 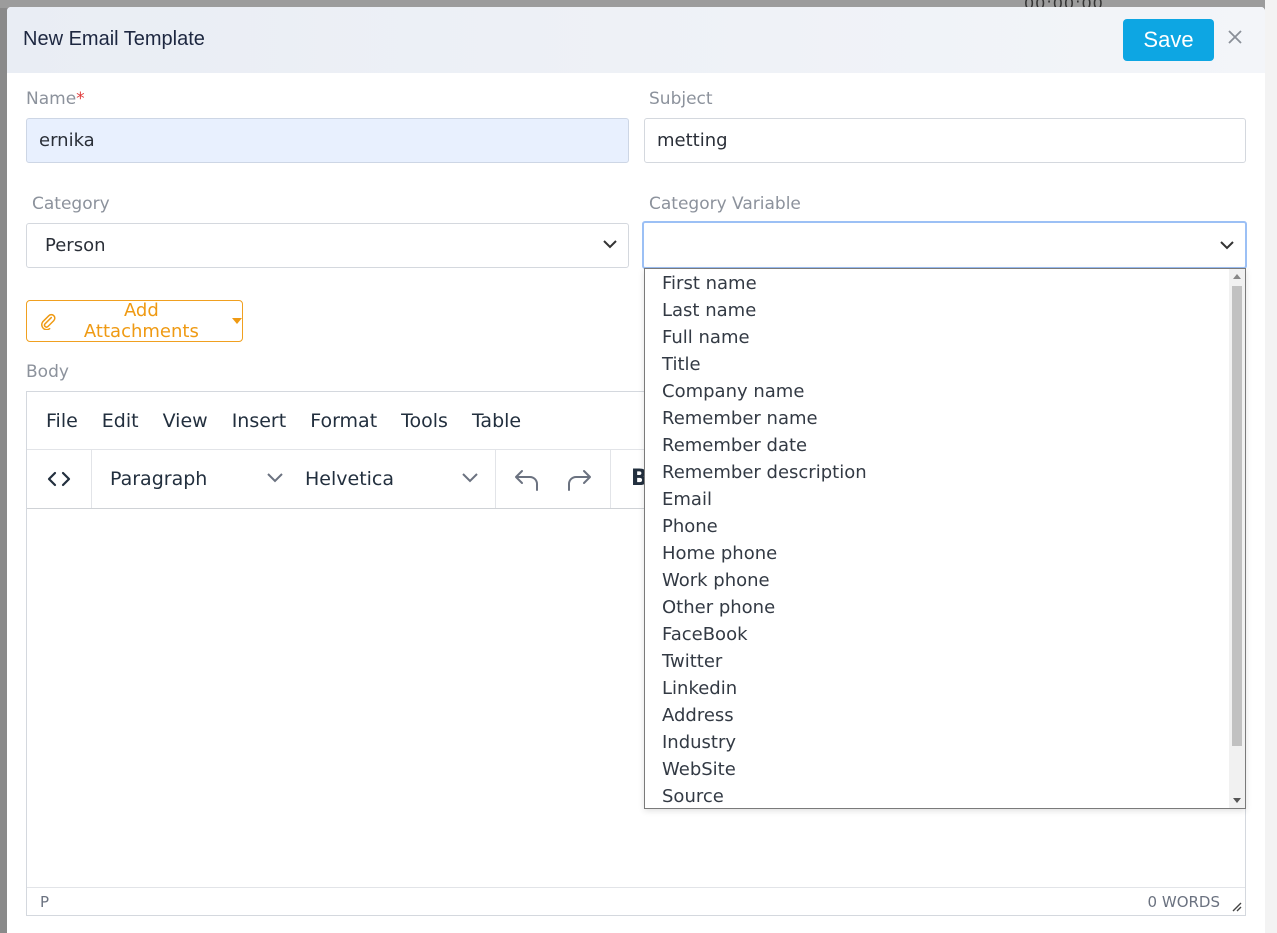 I want to click on redo-icon, so click(x=579, y=480).